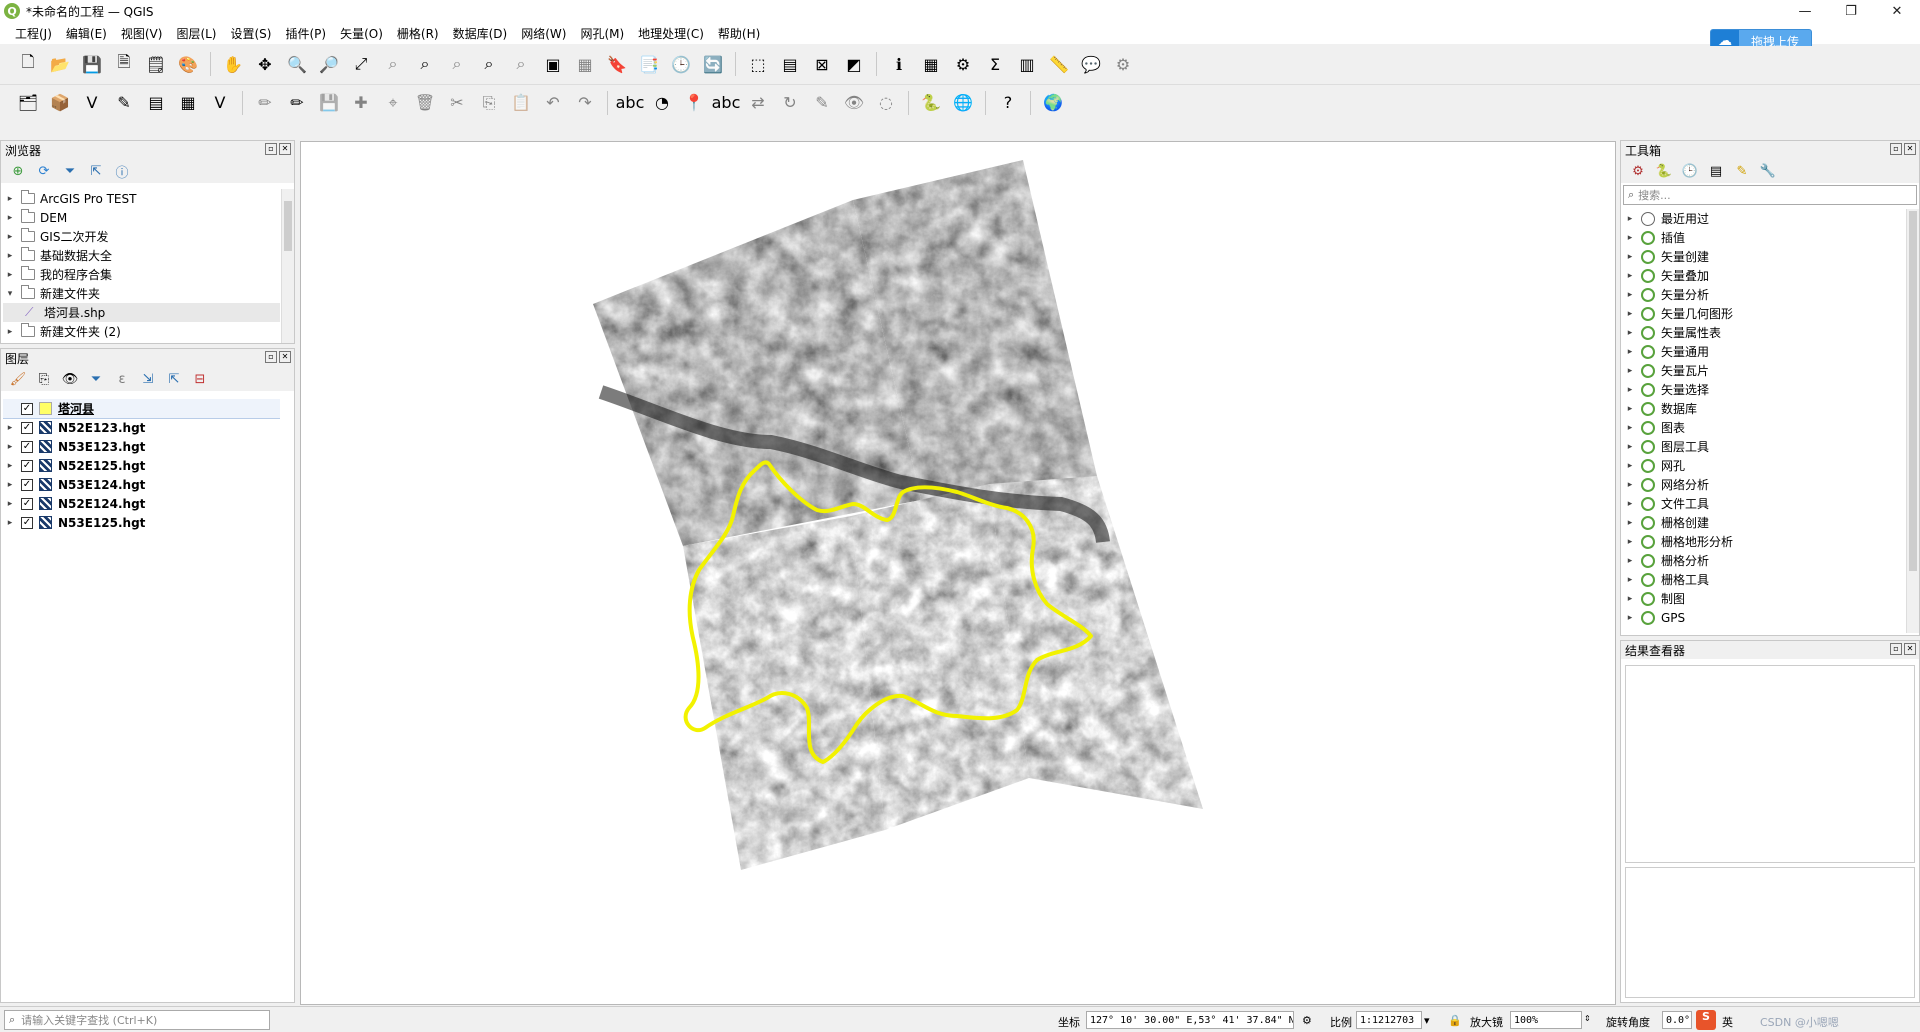 The image size is (1920, 1032). Describe the element at coordinates (141, 427) in the screenshot. I see `layer-item: ▸ ✓ N52E123.hgt` at that location.